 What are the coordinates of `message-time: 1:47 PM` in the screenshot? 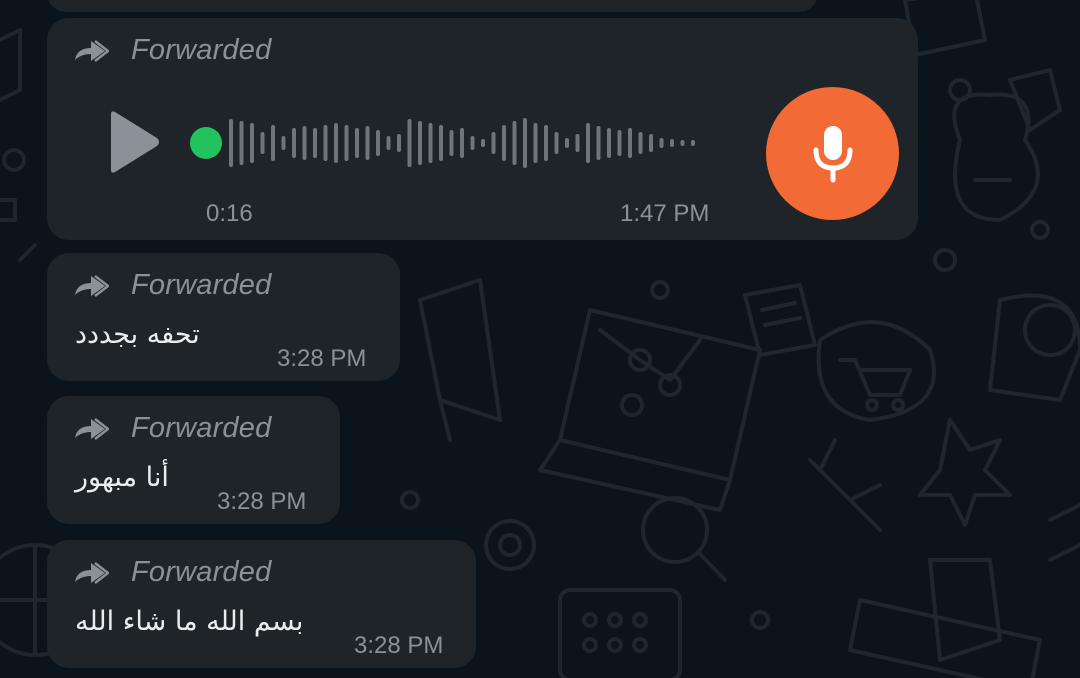 It's located at (665, 213).